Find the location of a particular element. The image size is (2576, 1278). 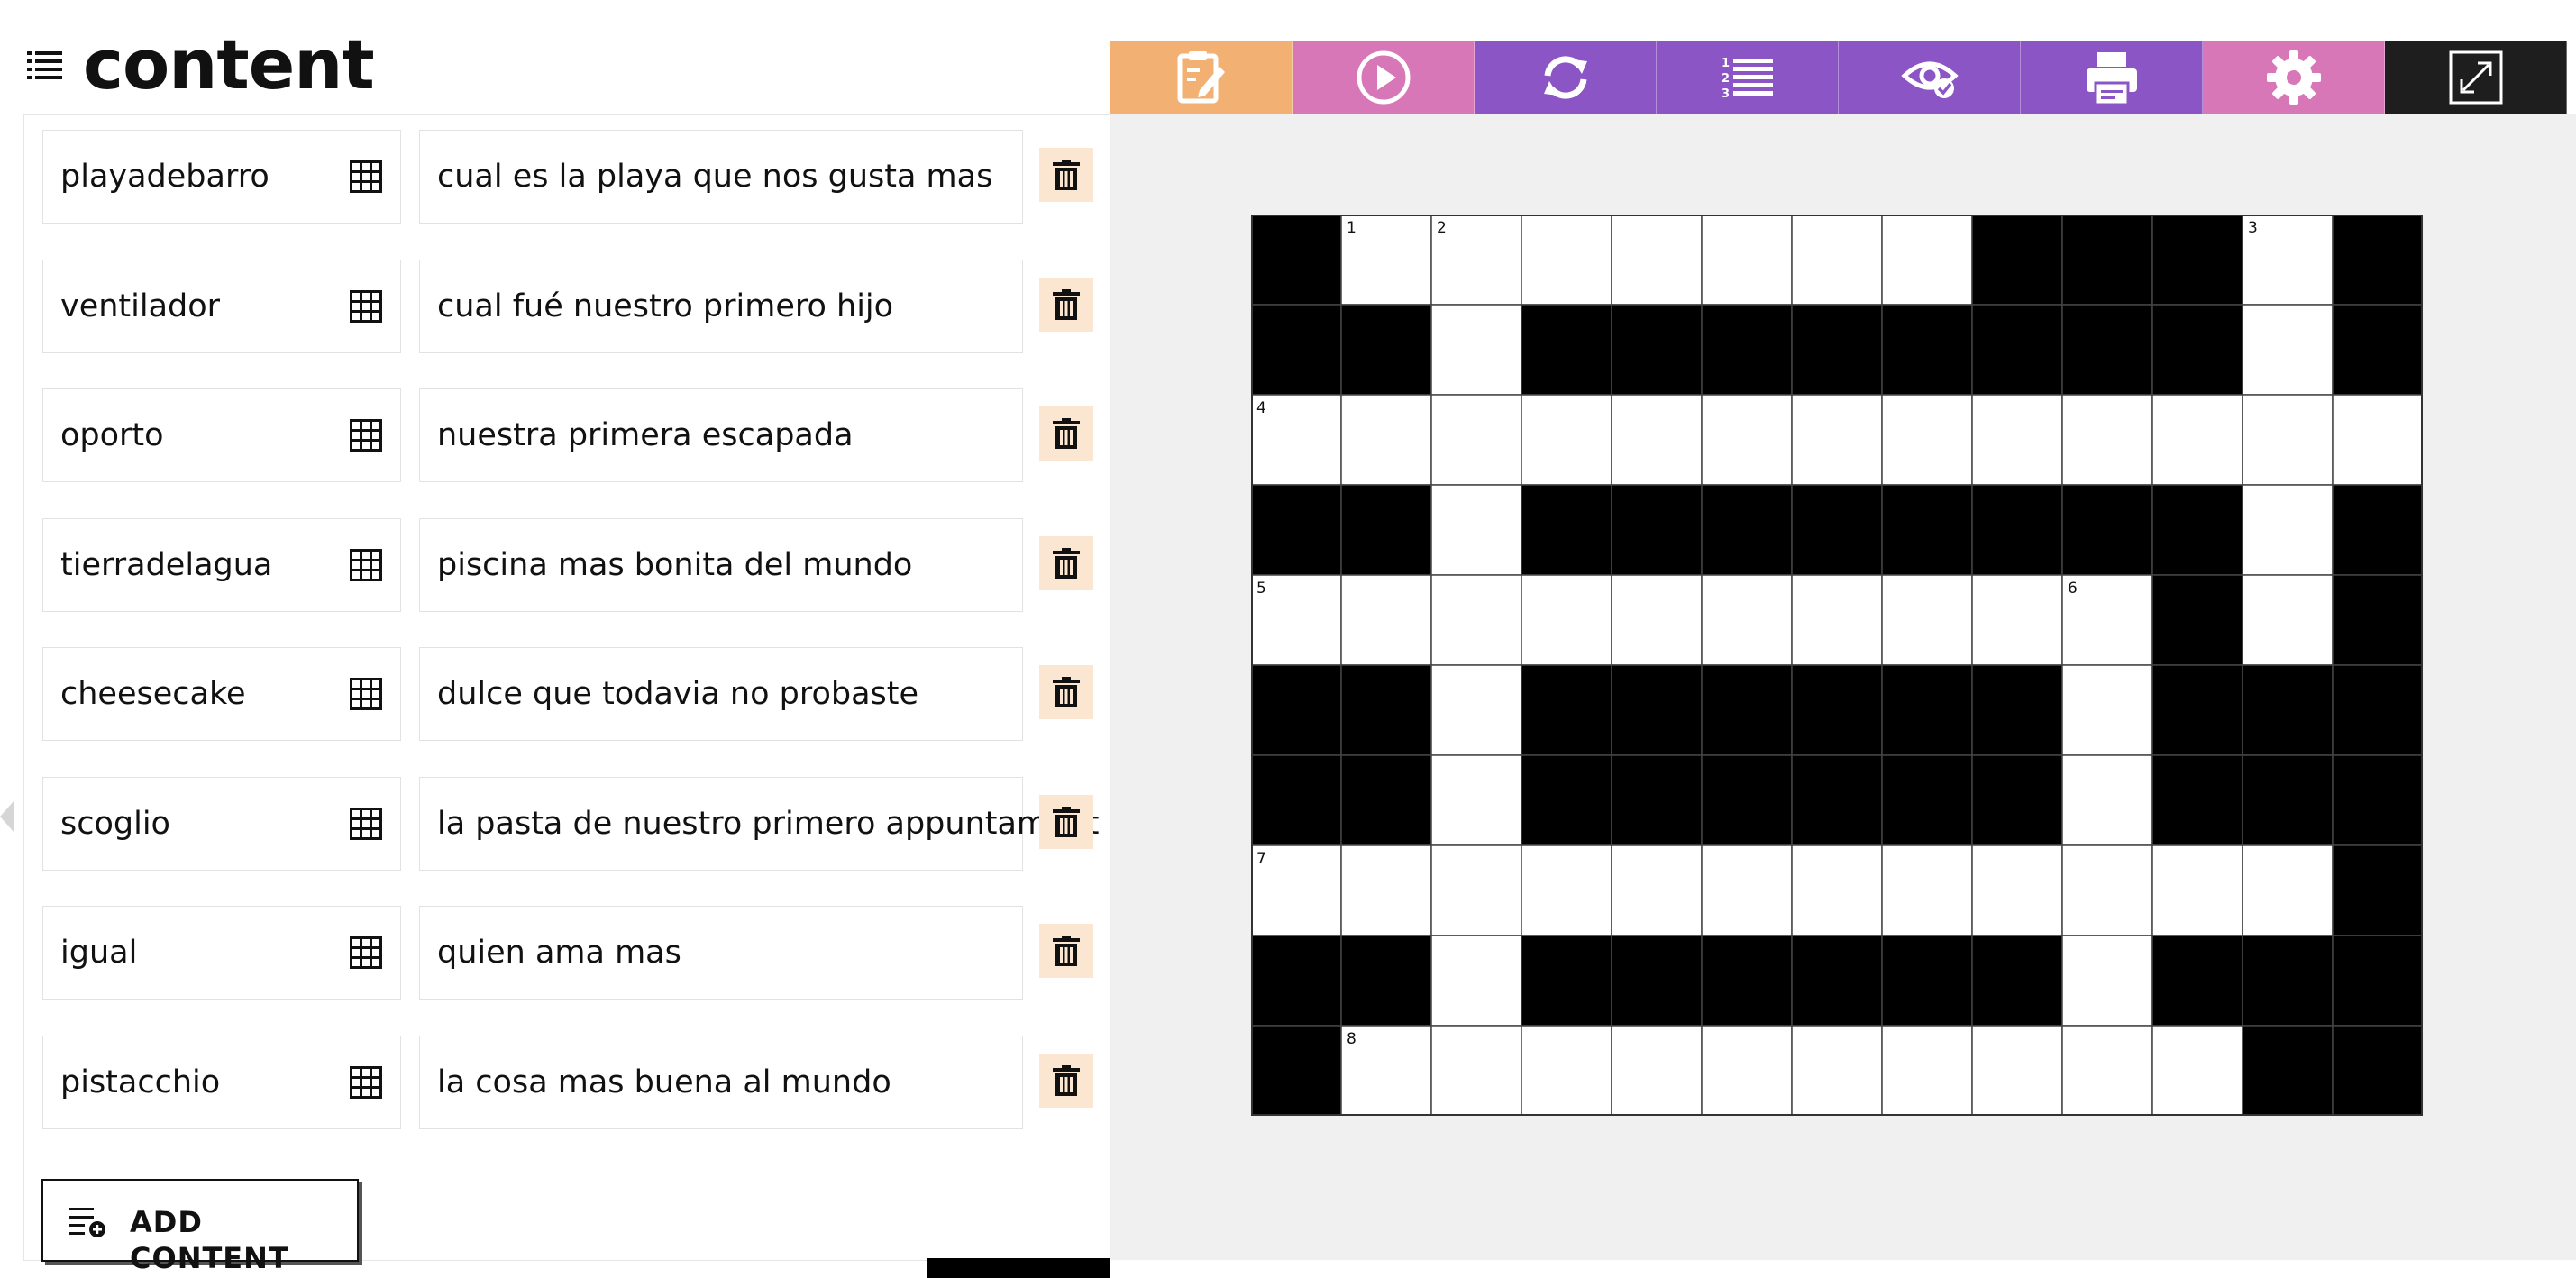

print-button is located at coordinates (2112, 78).